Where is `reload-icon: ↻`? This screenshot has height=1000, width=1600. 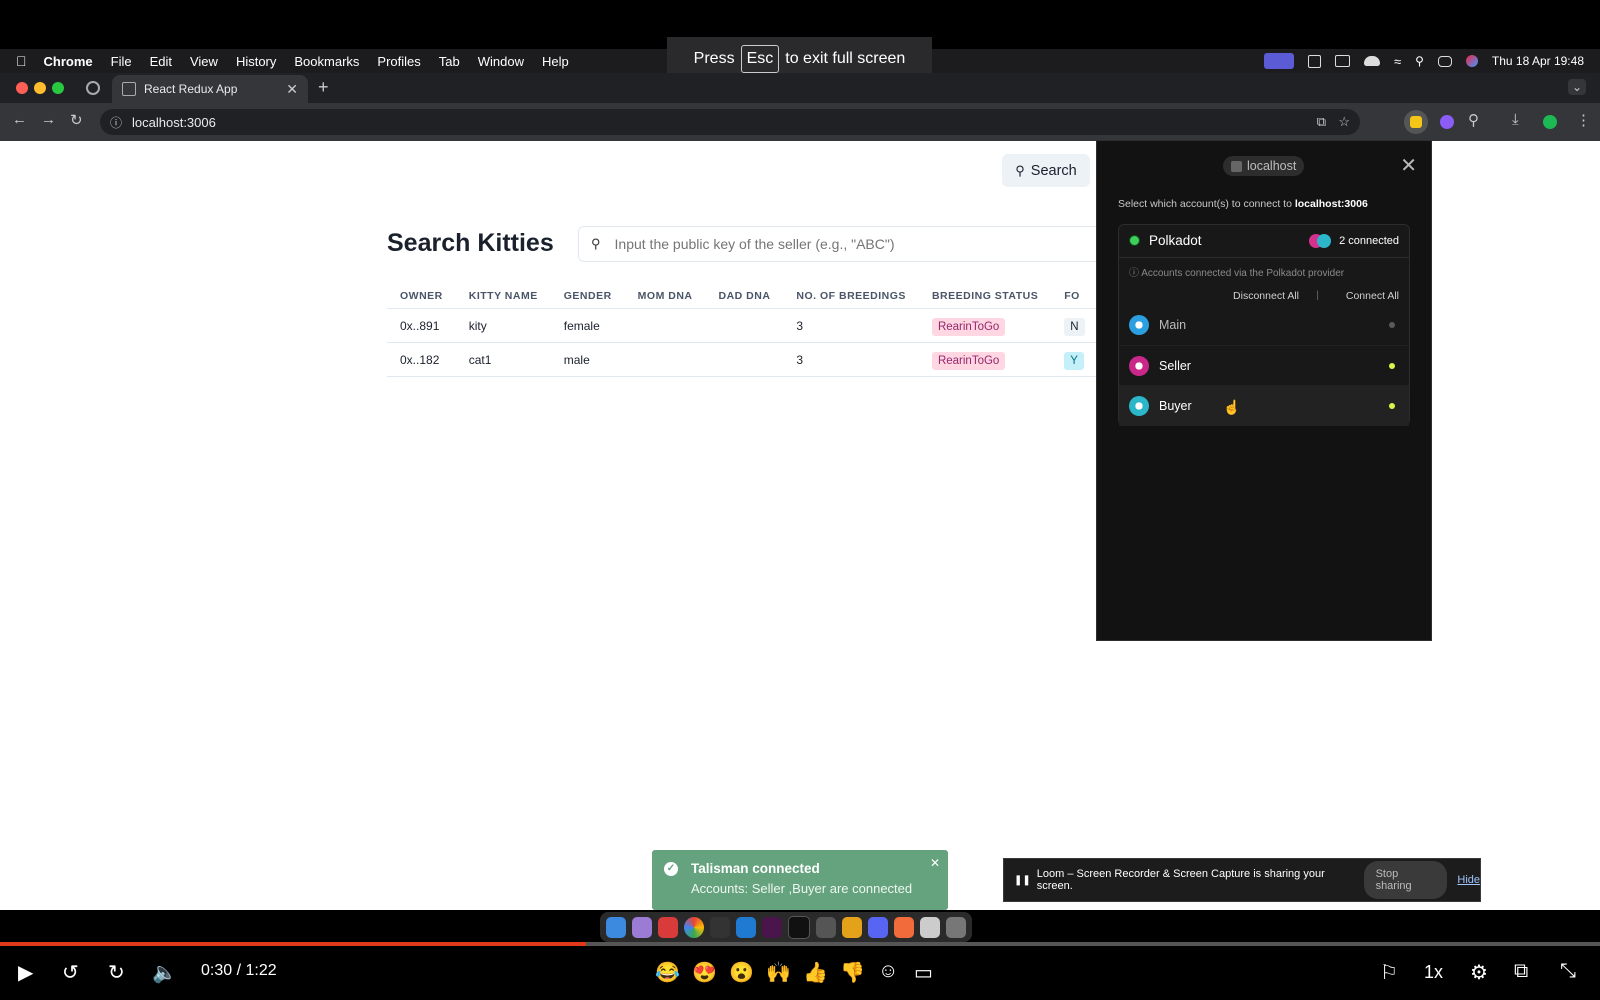 reload-icon: ↻ is located at coordinates (76, 120).